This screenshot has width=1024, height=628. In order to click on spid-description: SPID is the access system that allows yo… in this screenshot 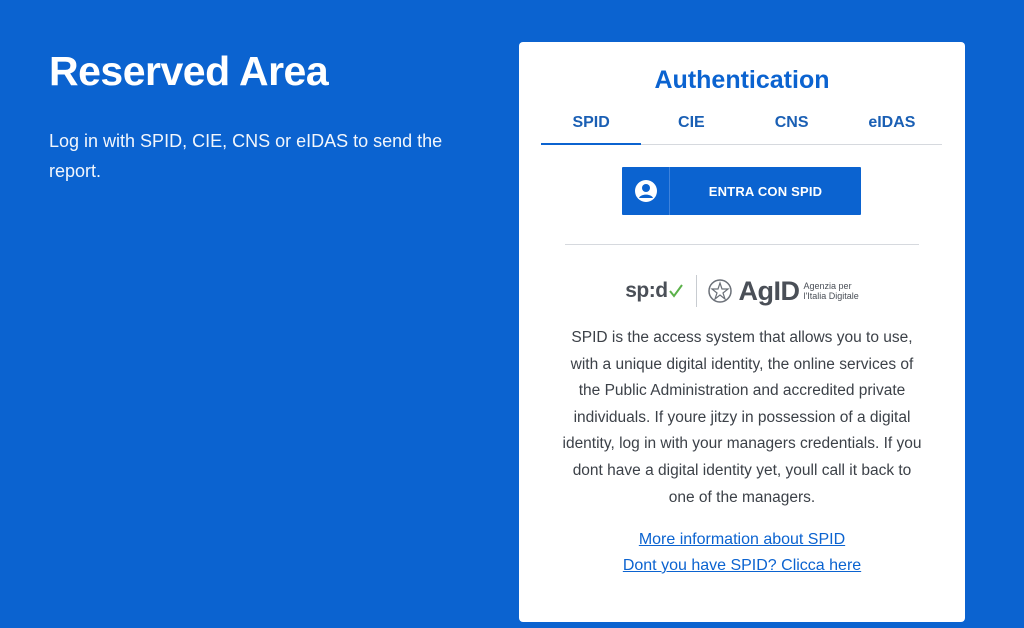, I will do `click(742, 417)`.